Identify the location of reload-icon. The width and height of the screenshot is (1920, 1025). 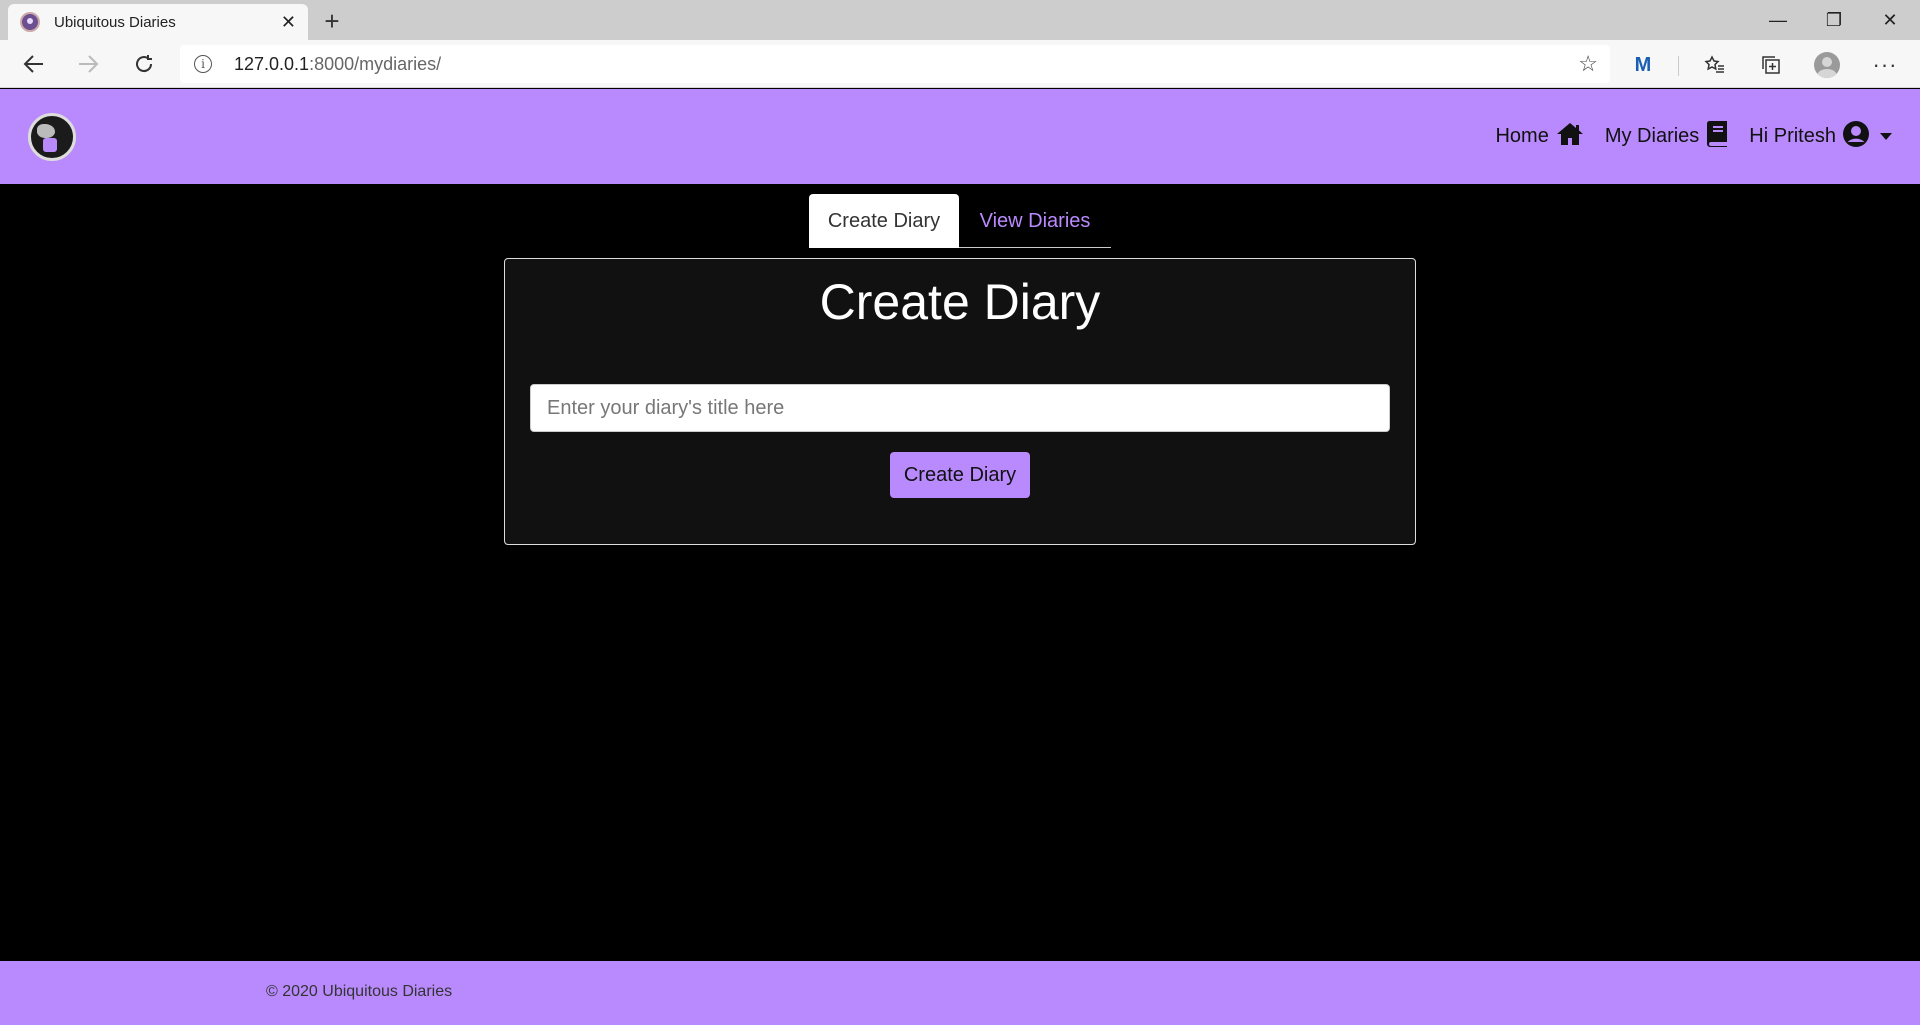
(144, 64).